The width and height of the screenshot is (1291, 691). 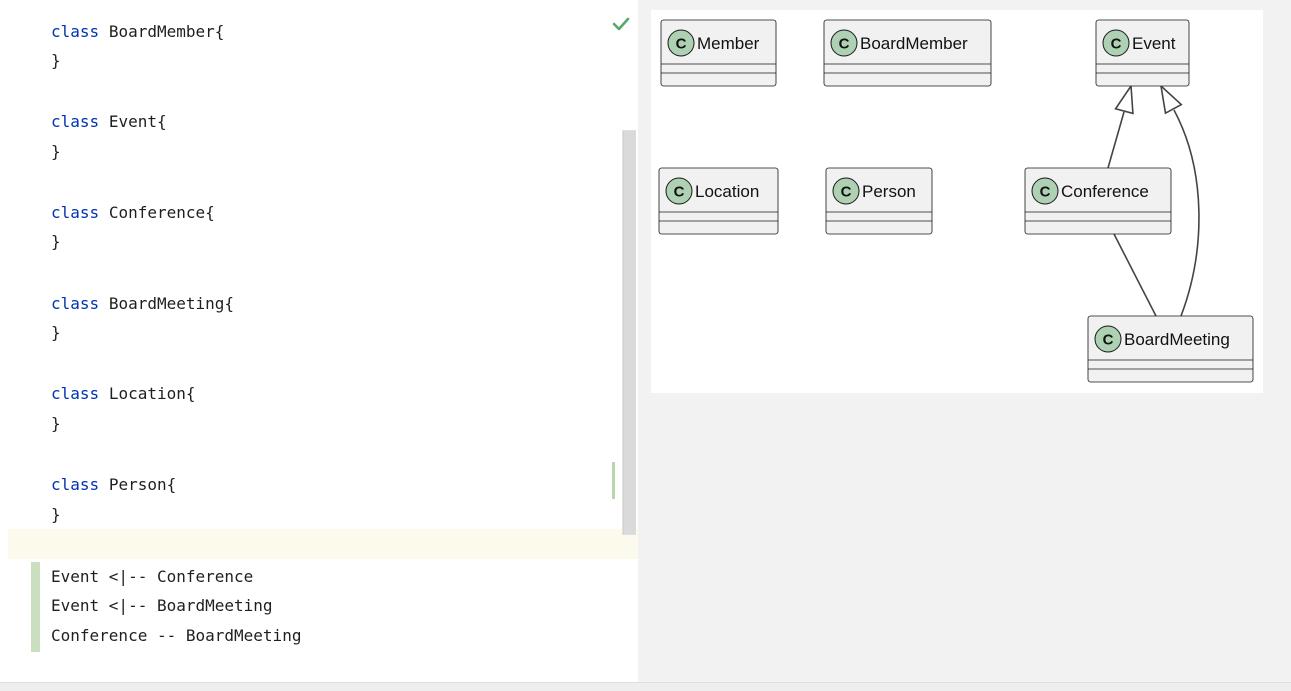 I want to click on code-line: class Location{, so click(x=123, y=394).